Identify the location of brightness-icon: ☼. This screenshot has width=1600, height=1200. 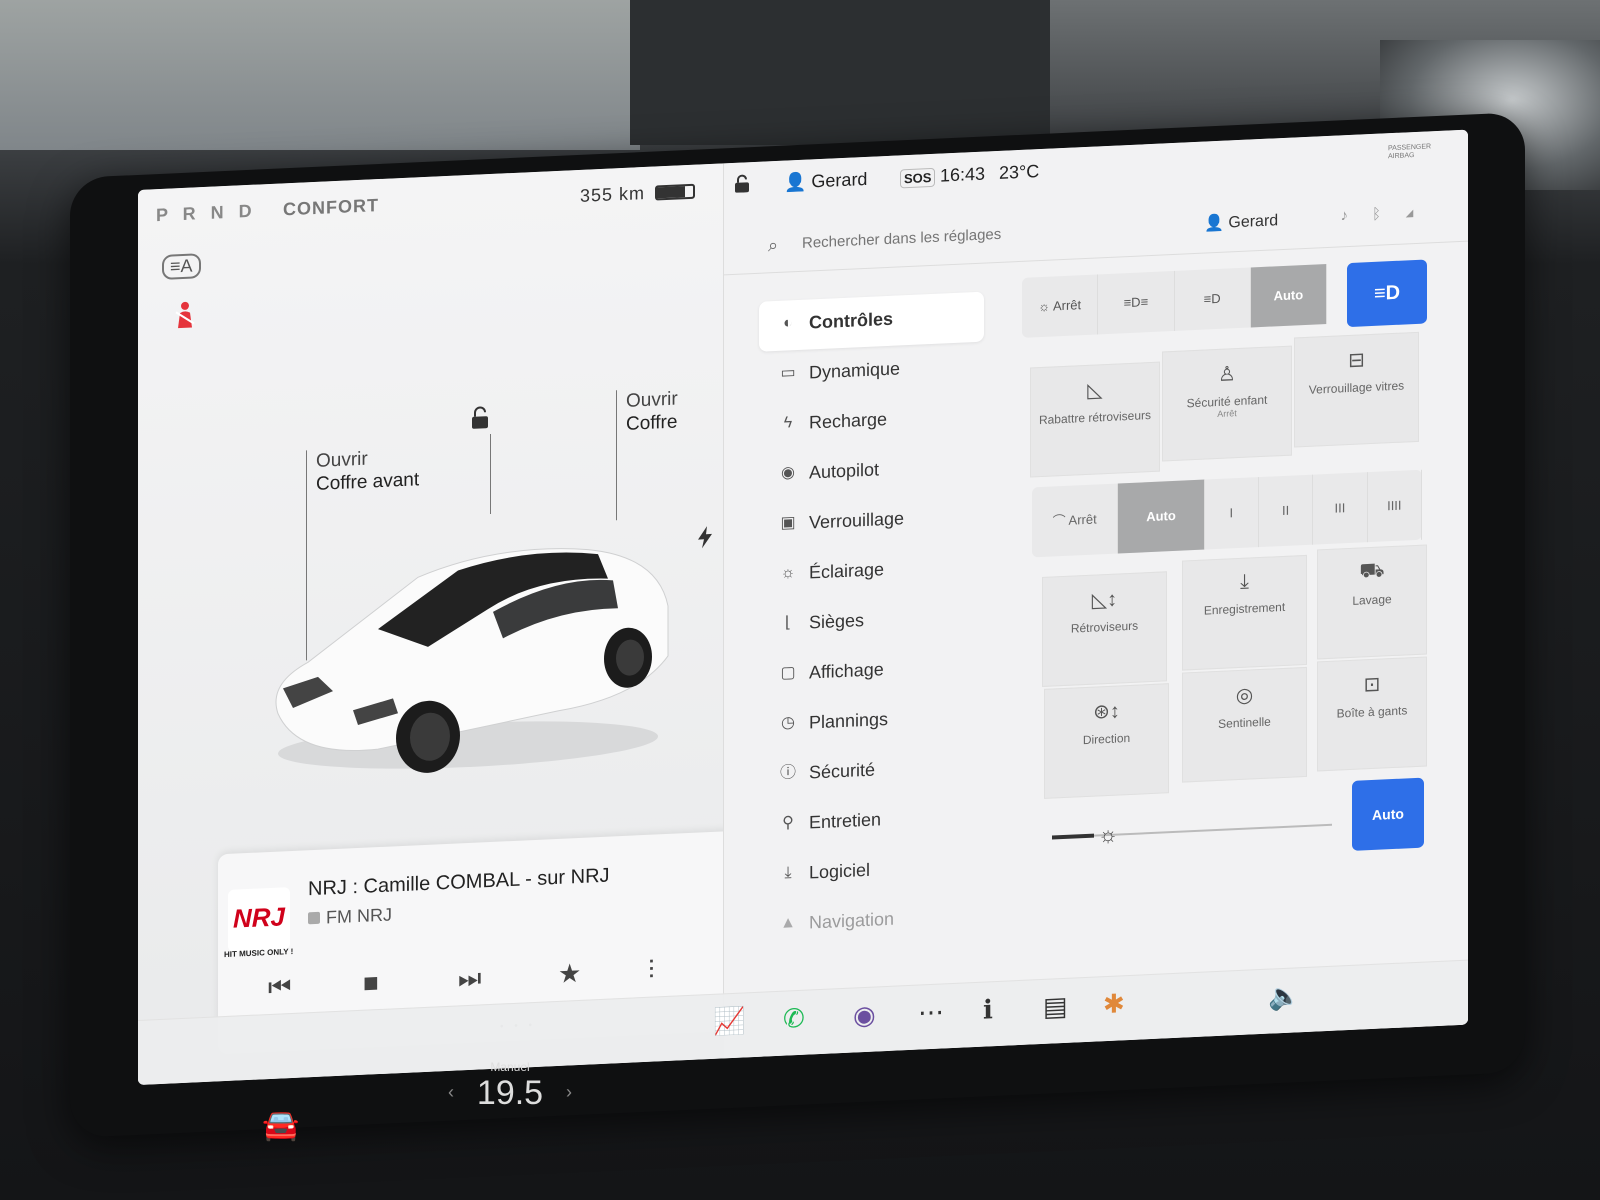
(1108, 834).